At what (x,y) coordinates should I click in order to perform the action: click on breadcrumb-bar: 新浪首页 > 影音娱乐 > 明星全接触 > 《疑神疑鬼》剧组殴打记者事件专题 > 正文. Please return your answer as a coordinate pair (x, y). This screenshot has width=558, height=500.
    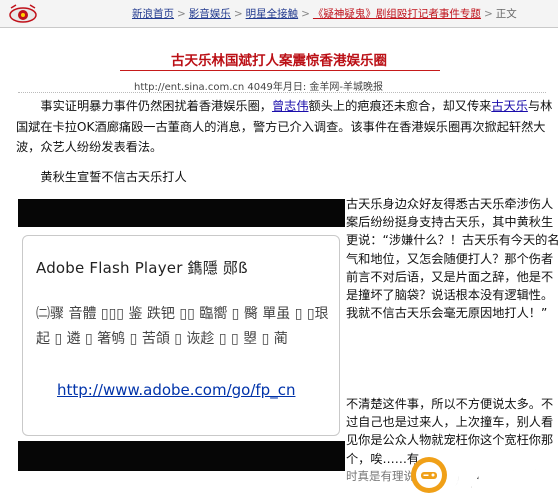
    Looking at the image, I should click on (279, 14).